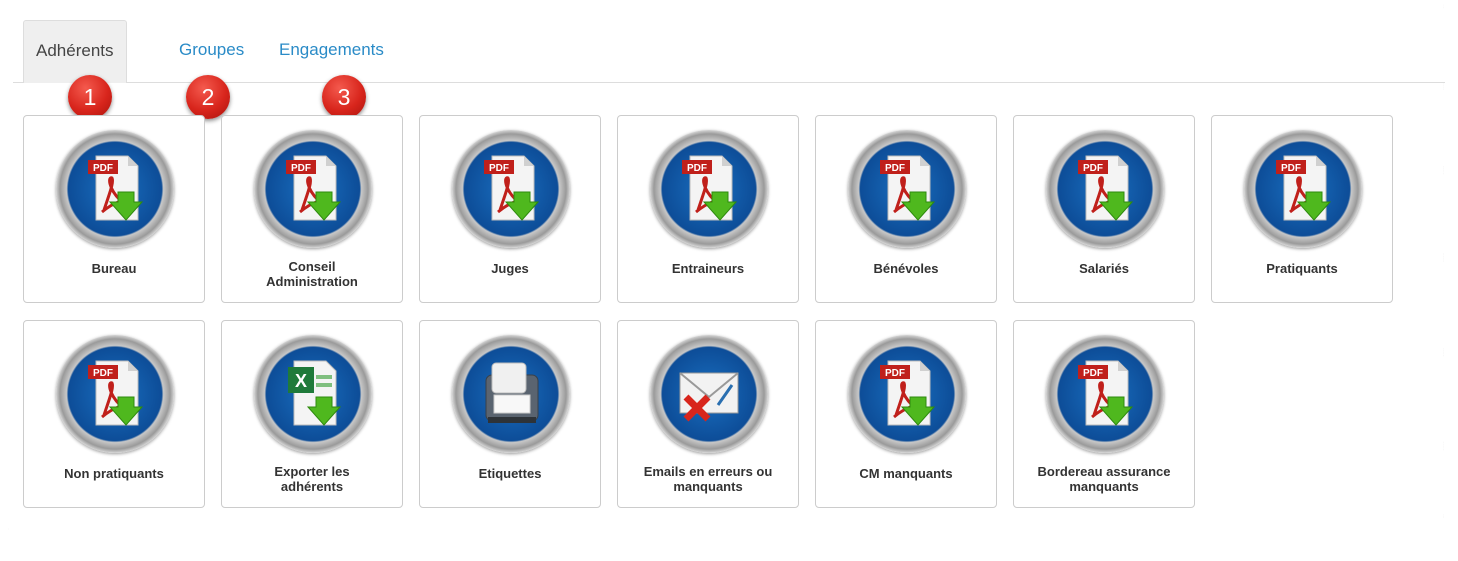  I want to click on tile-label: Etiquettes, so click(510, 473).